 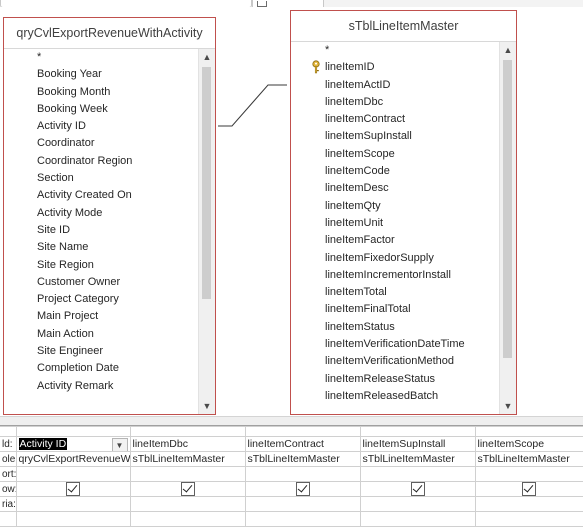 I want to click on field-item: Activity Remark, so click(x=117, y=386).